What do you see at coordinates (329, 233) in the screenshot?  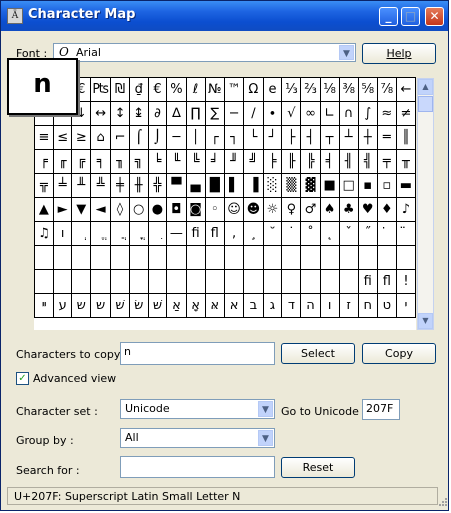 I see `character-cell: ˛` at bounding box center [329, 233].